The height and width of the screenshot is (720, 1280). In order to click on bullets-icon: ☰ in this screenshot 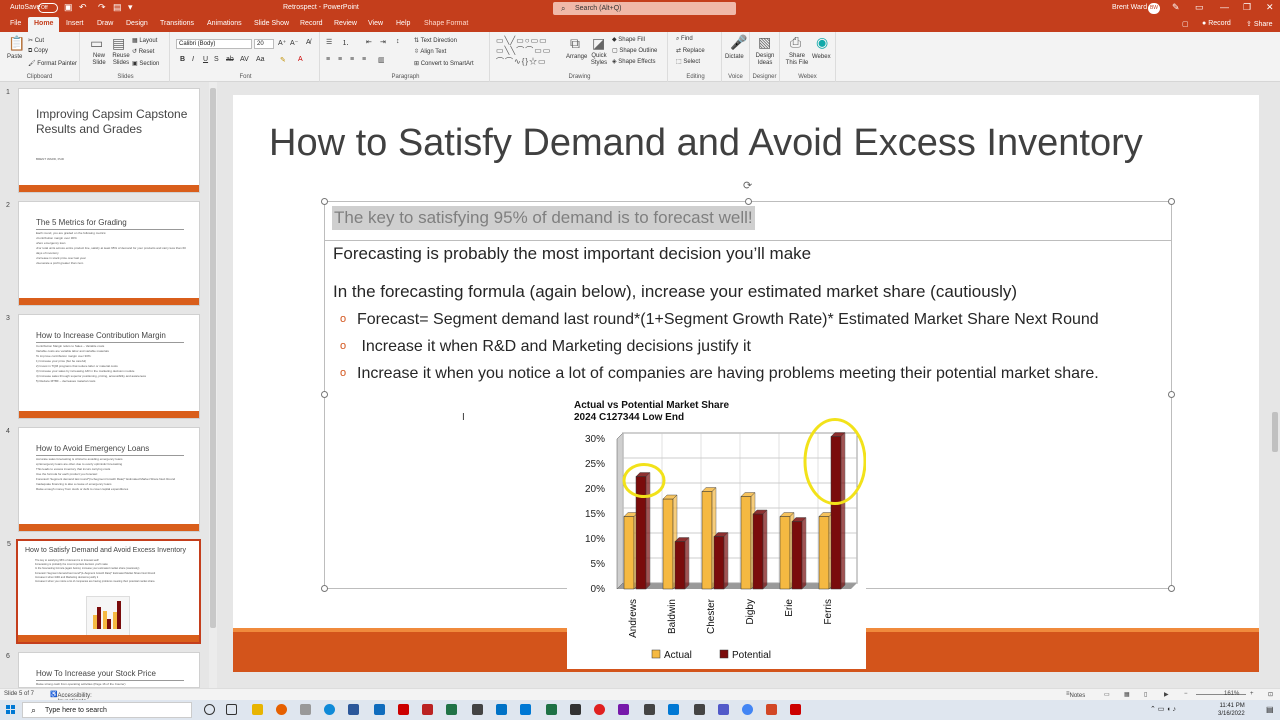, I will do `click(329, 42)`.